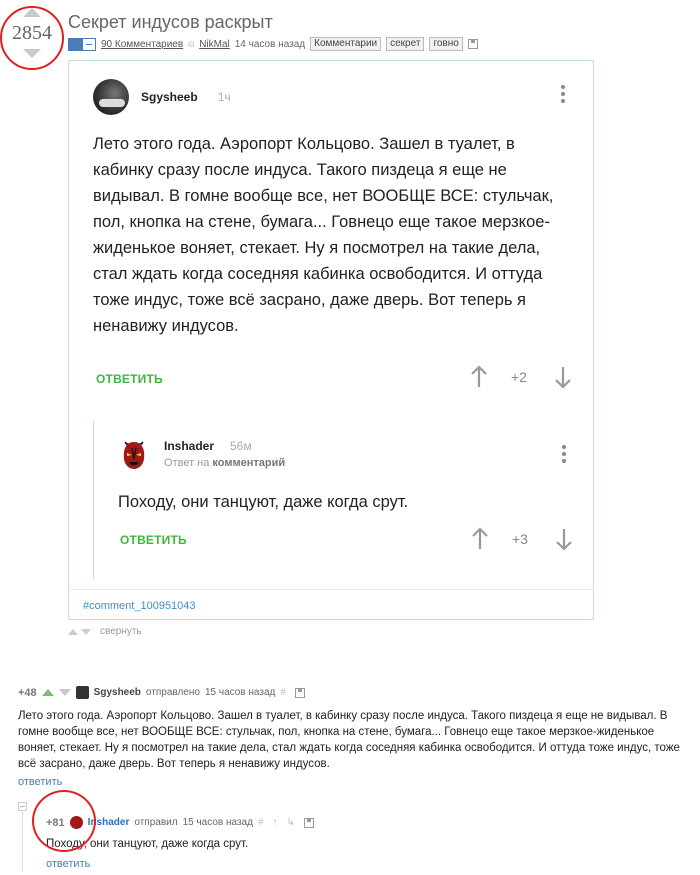 This screenshot has width=700, height=875. What do you see at coordinates (187, 463) in the screenshot?
I see `reply-context-prefix: Ответ на` at bounding box center [187, 463].